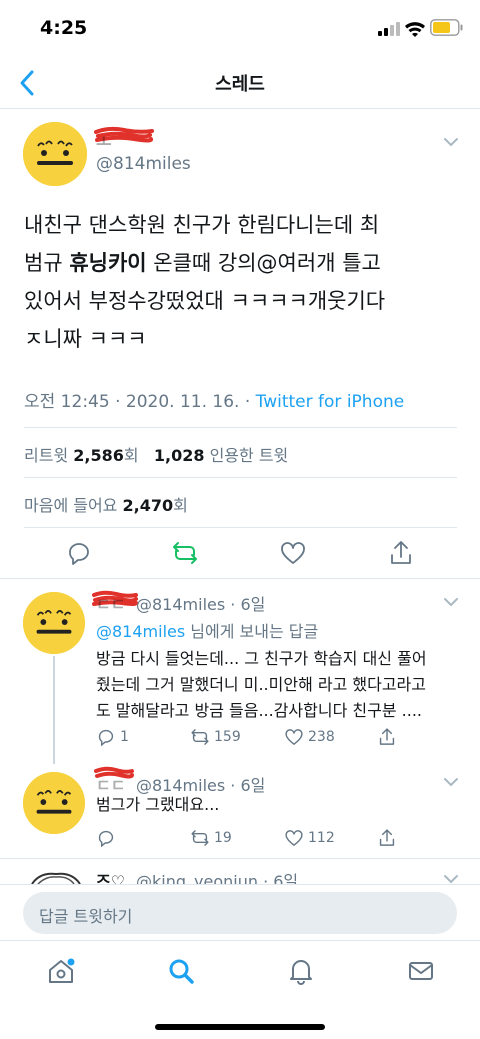  I want to click on quotes-label: 인용한 트윗, so click(249, 455).